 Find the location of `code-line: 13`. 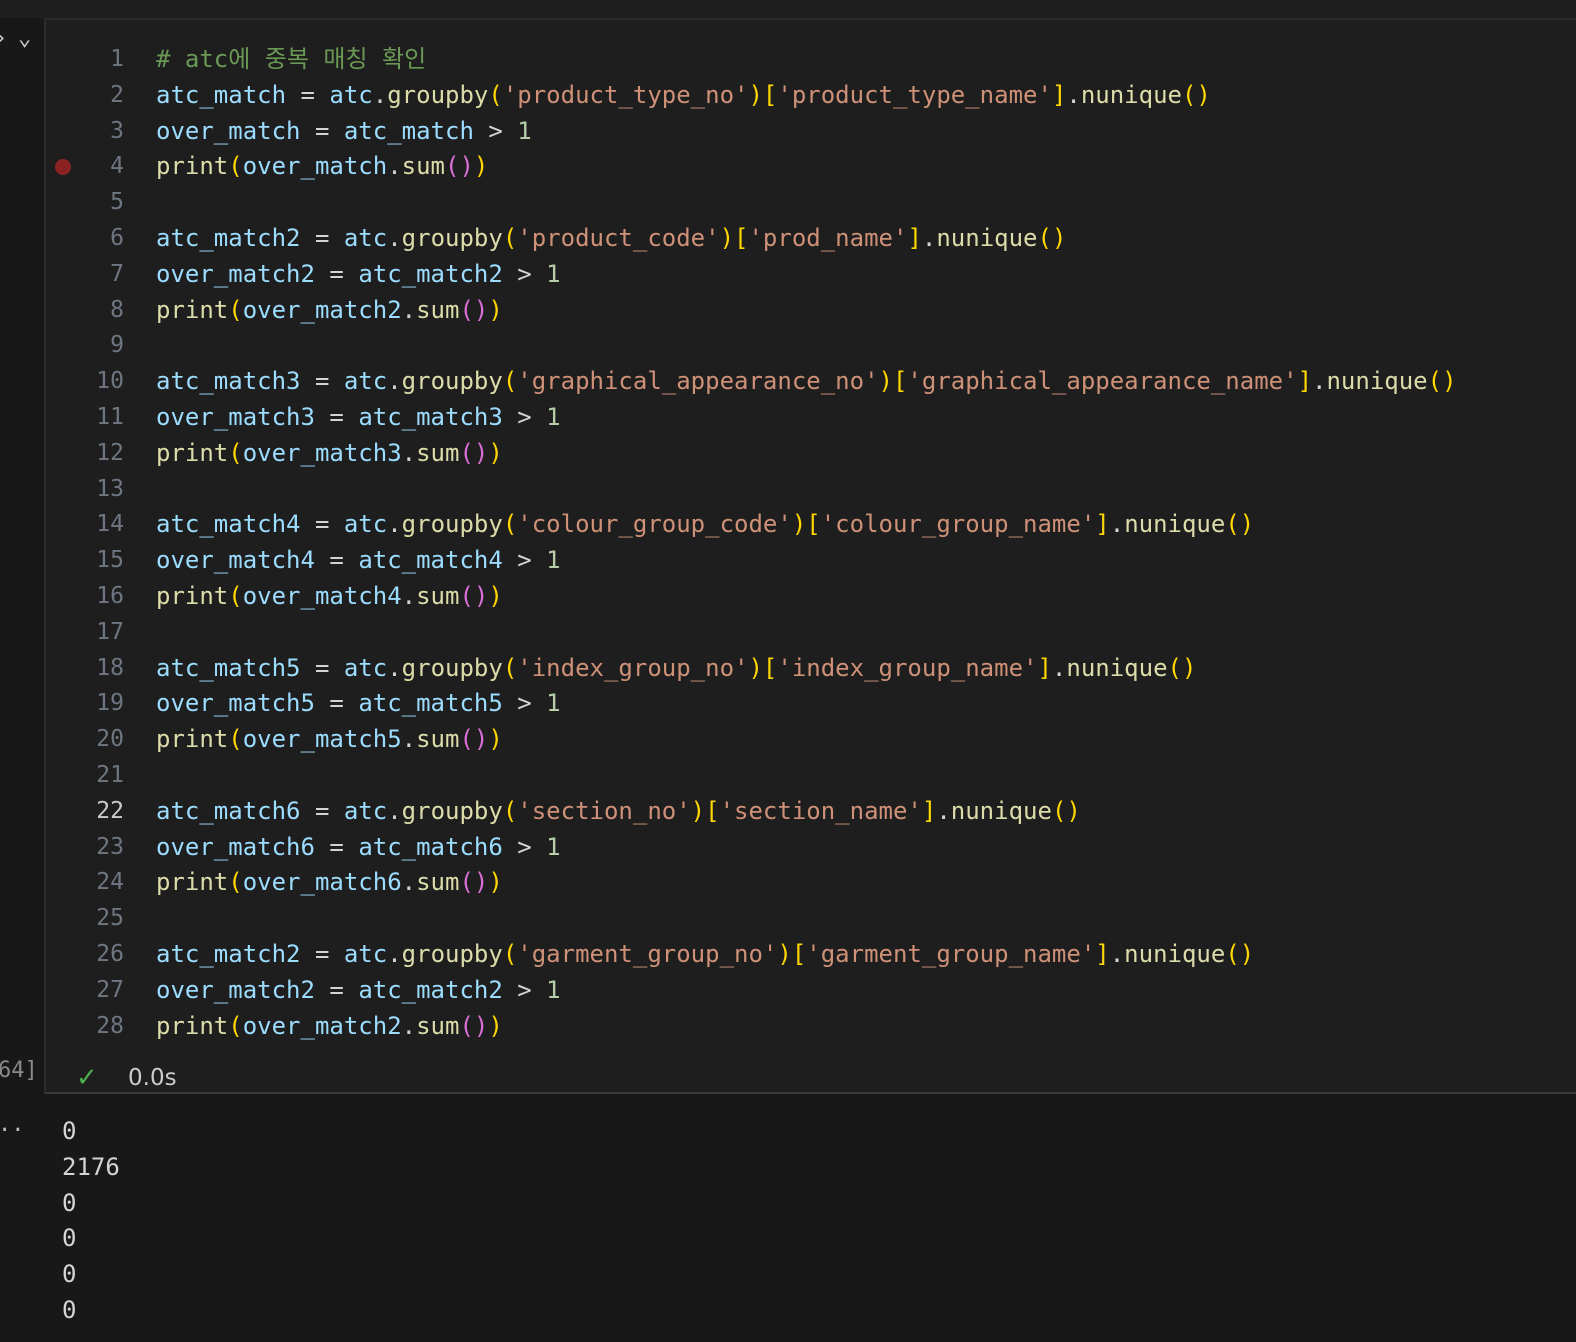

code-line: 13 is located at coordinates (811, 490).